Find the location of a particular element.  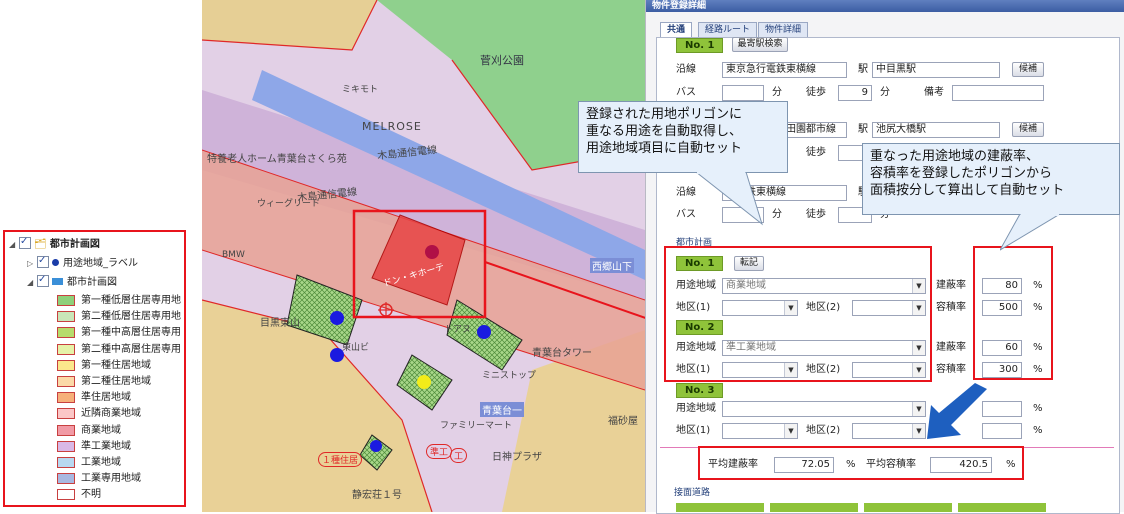

use-zone-select: 準工業地域 ▼ is located at coordinates (824, 348).